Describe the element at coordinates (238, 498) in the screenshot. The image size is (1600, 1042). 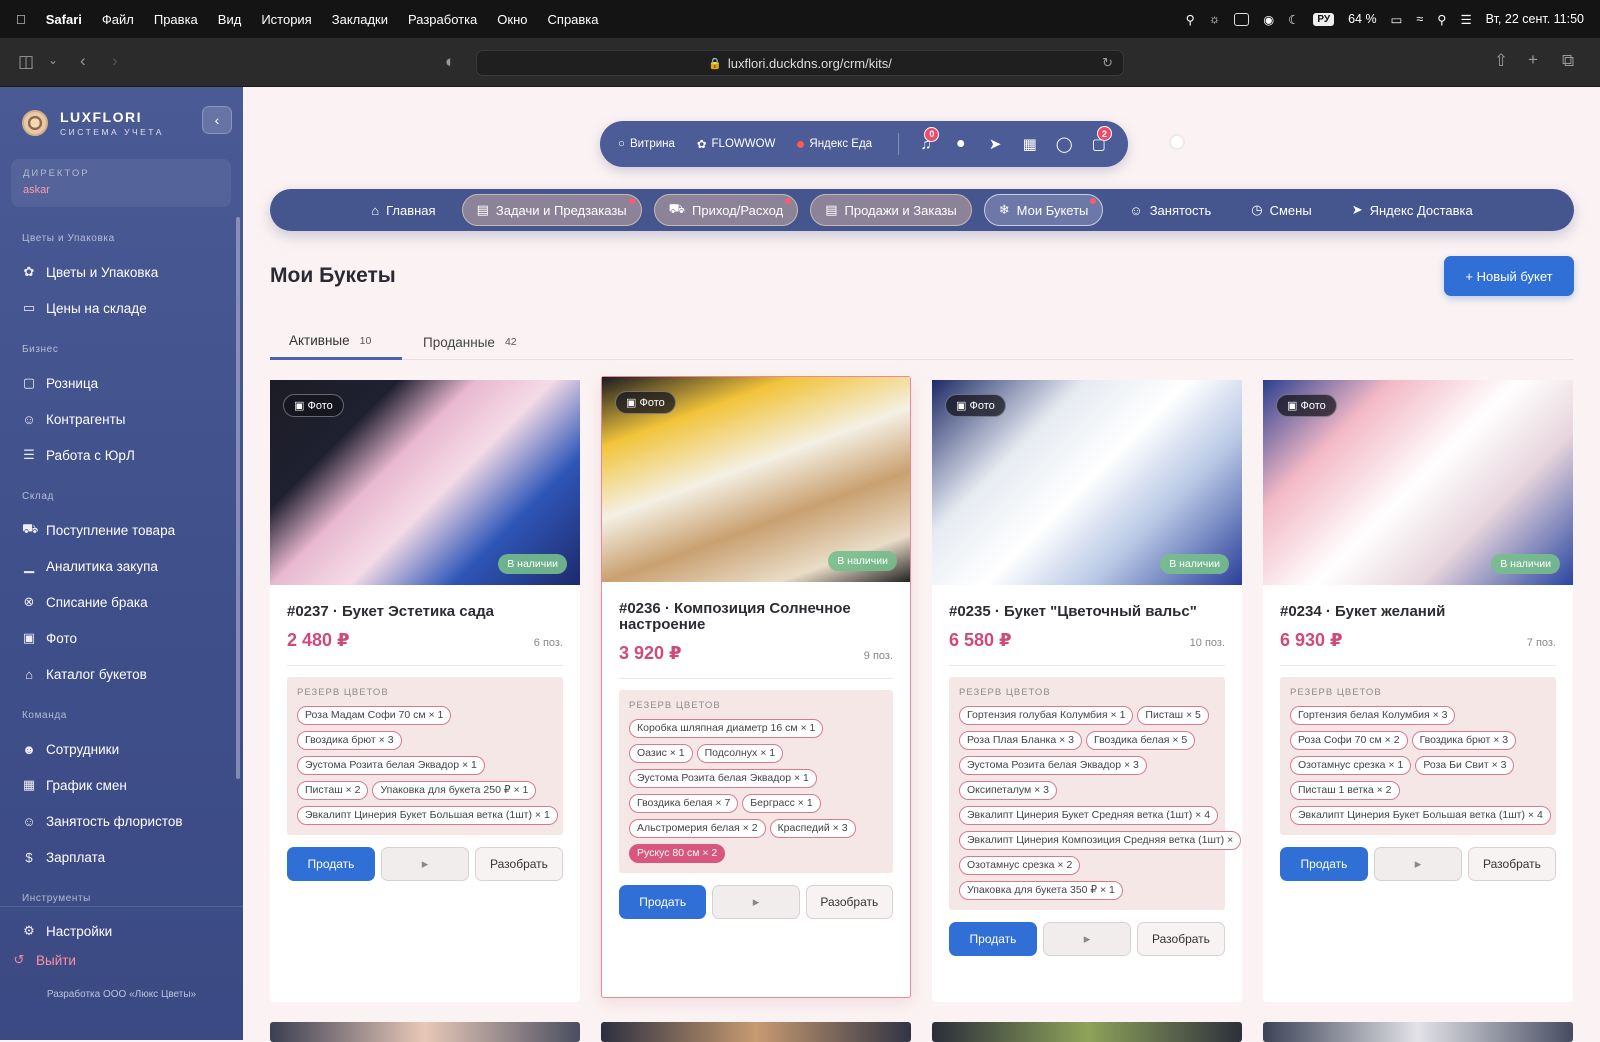
I see `sidebar-scrollbar` at that location.